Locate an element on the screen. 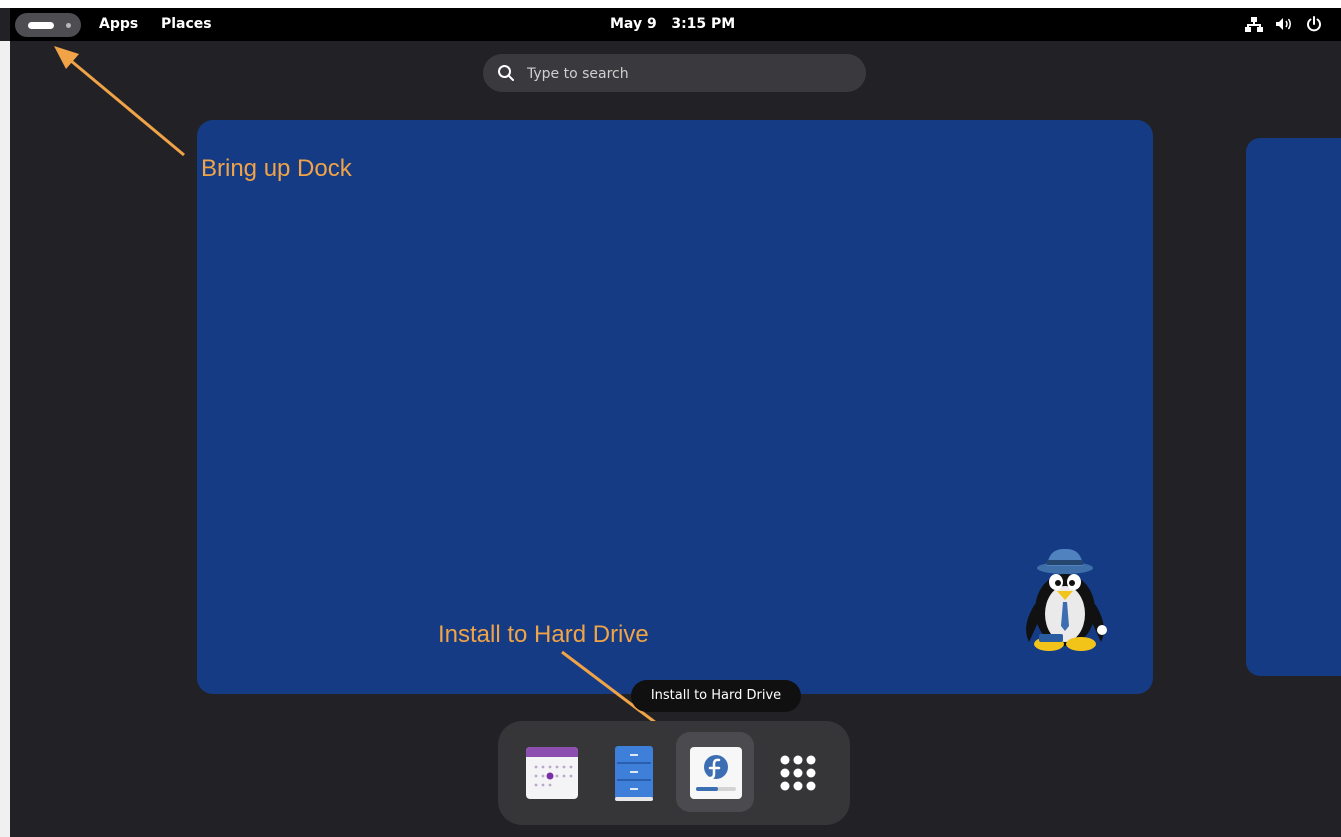 Image resolution: width=1341 pixels, height=837 pixels. calendar-icon is located at coordinates (552, 773).